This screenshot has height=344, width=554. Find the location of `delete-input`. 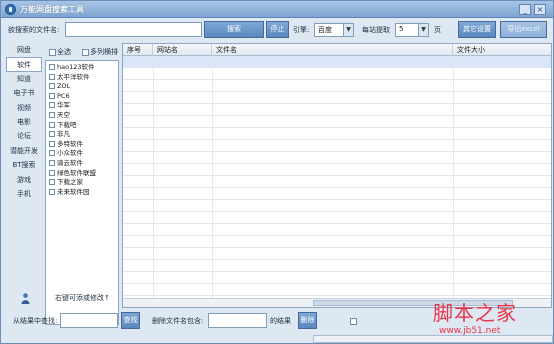

delete-input is located at coordinates (237, 320).